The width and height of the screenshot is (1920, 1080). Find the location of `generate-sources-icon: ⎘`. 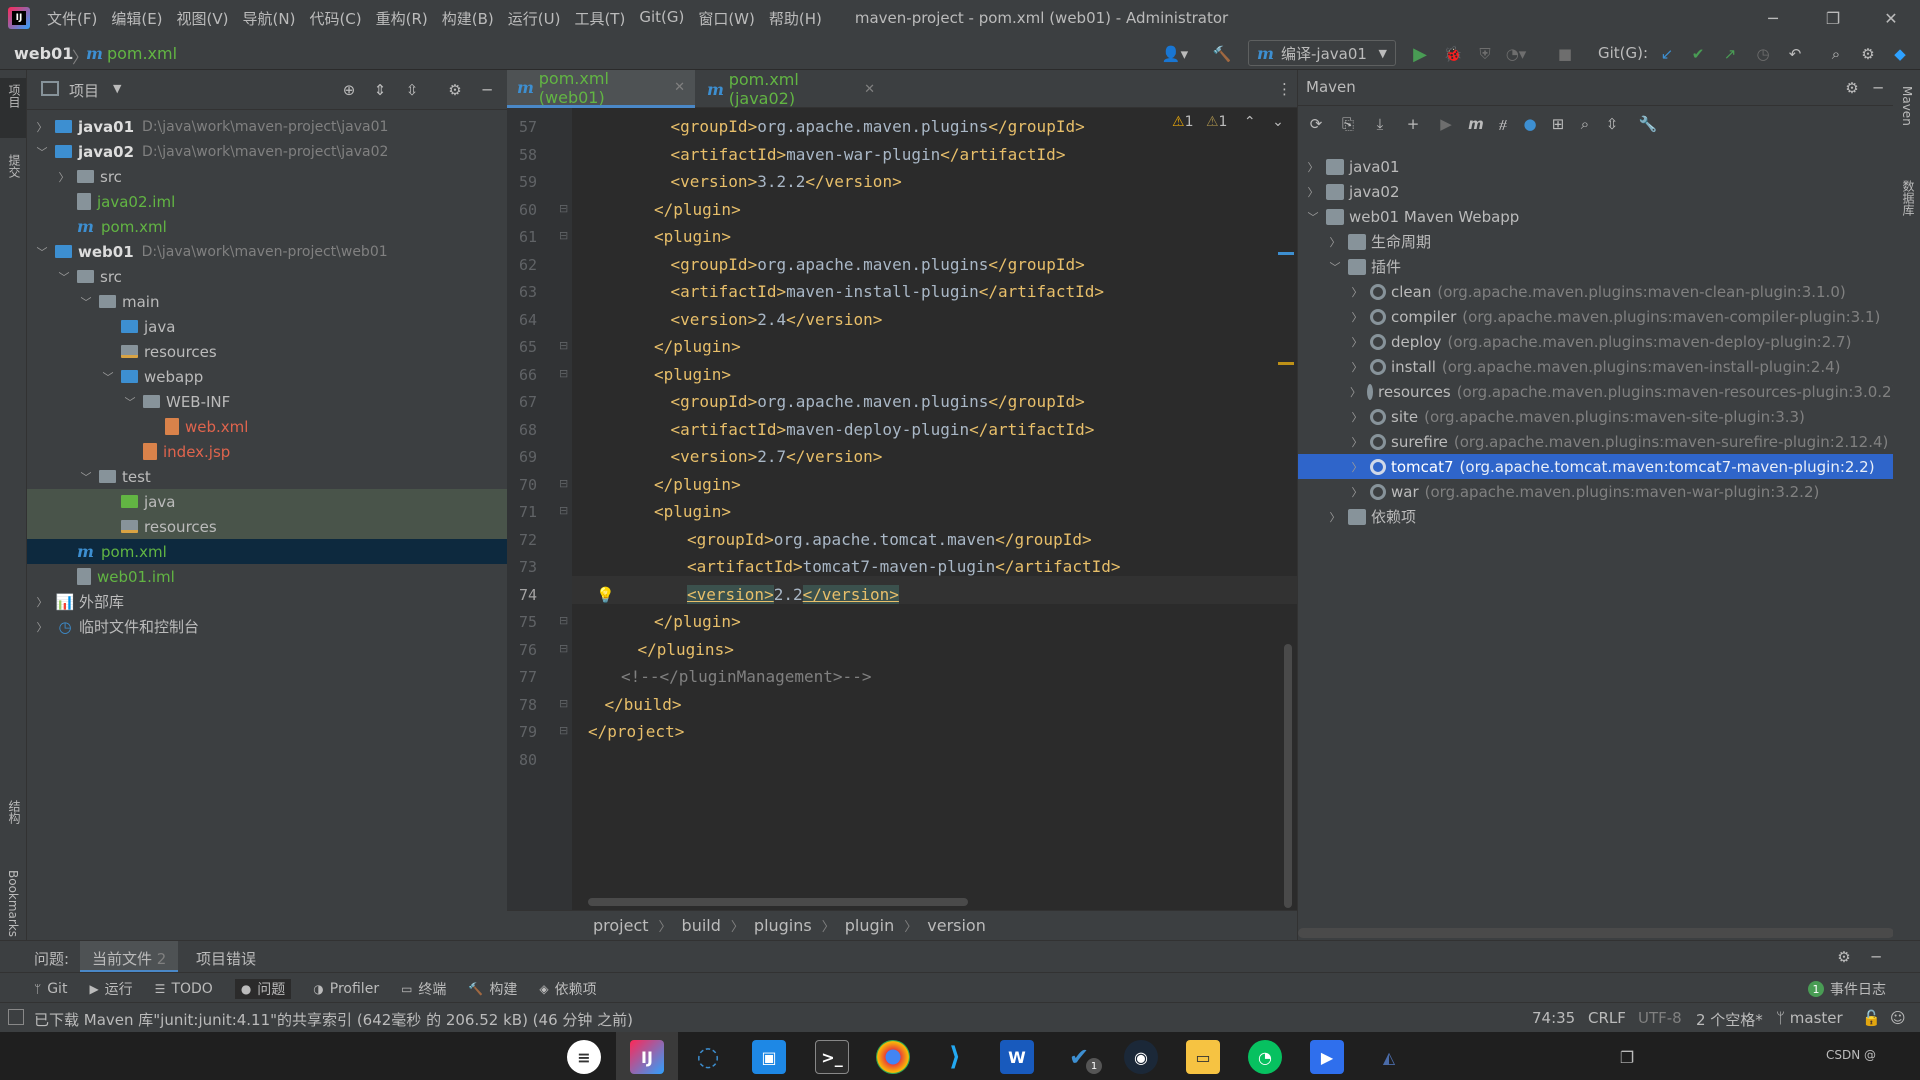

generate-sources-icon: ⎘ is located at coordinates (1348, 124).